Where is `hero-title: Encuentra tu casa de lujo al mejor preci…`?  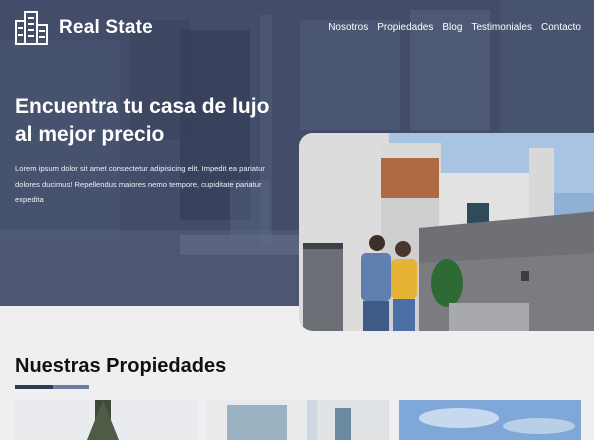
hero-title: Encuentra tu casa de lujo al mejor preci… is located at coordinates (142, 121).